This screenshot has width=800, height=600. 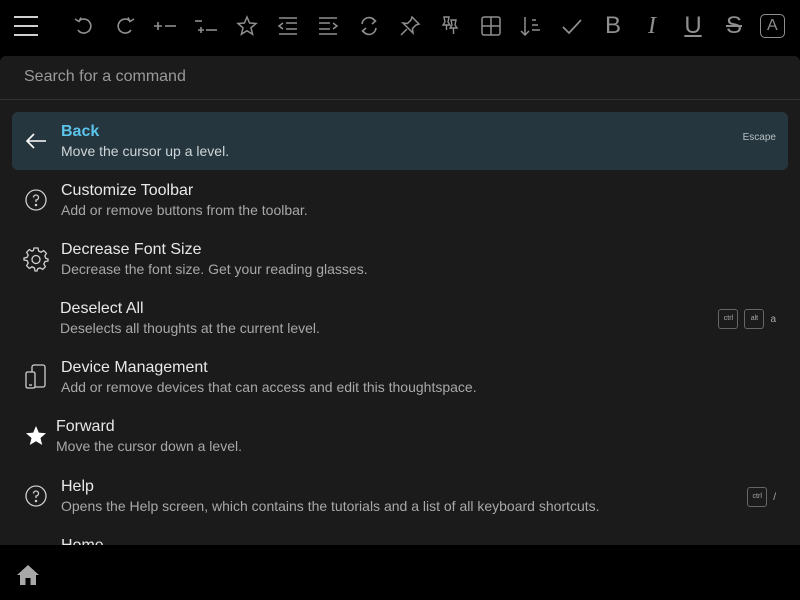 What do you see at coordinates (125, 26) in the screenshot?
I see `redo-icon` at bounding box center [125, 26].